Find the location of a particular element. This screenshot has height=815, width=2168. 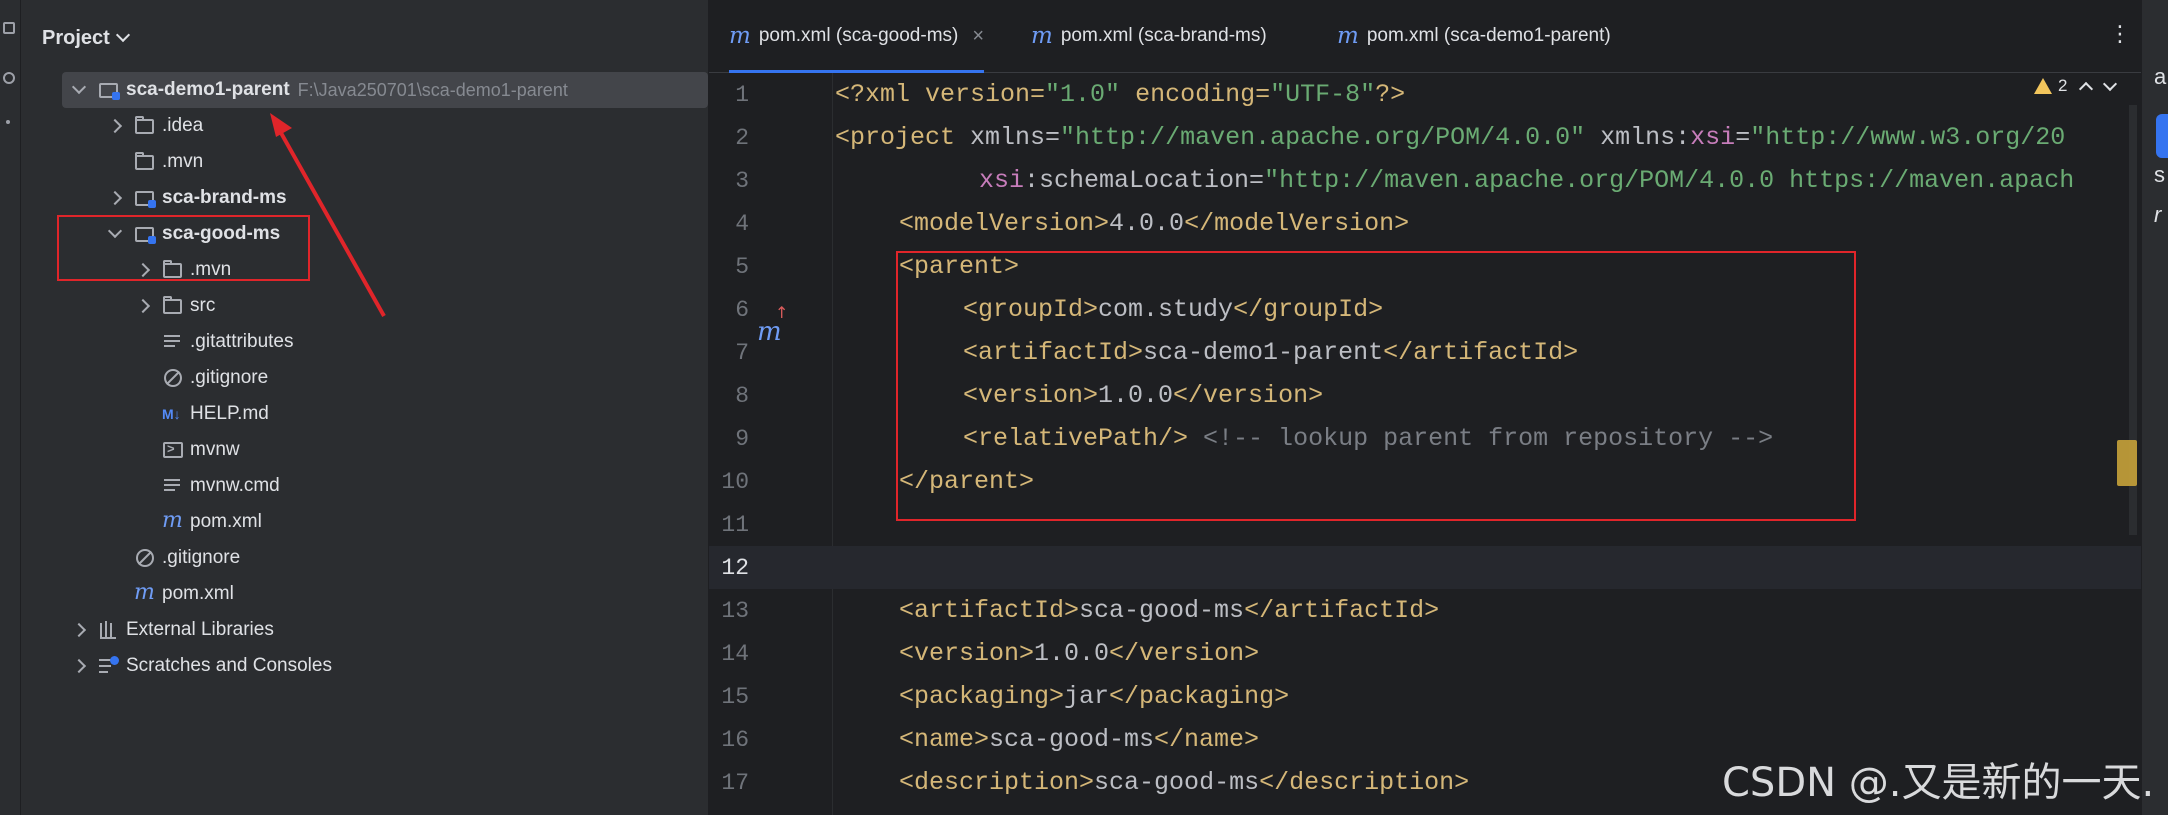

line-number: 17 is located at coordinates (735, 782).